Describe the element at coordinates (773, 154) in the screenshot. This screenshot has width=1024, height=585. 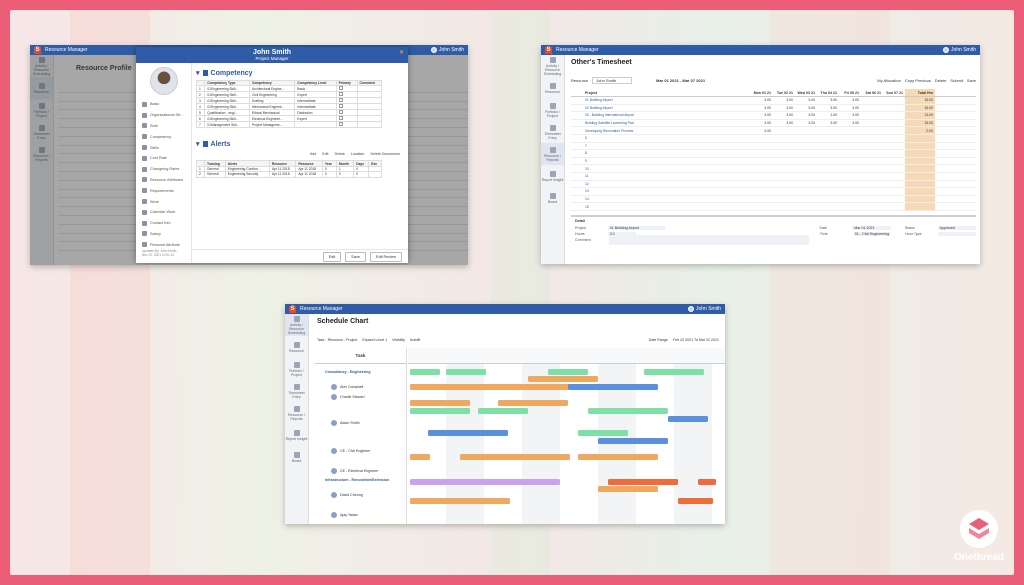
I see `timesheet-row: 8` at that location.